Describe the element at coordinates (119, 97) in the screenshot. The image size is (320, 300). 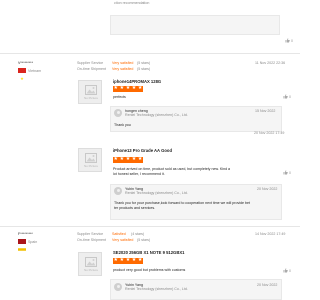
I see `review-comment: perfects` at that location.